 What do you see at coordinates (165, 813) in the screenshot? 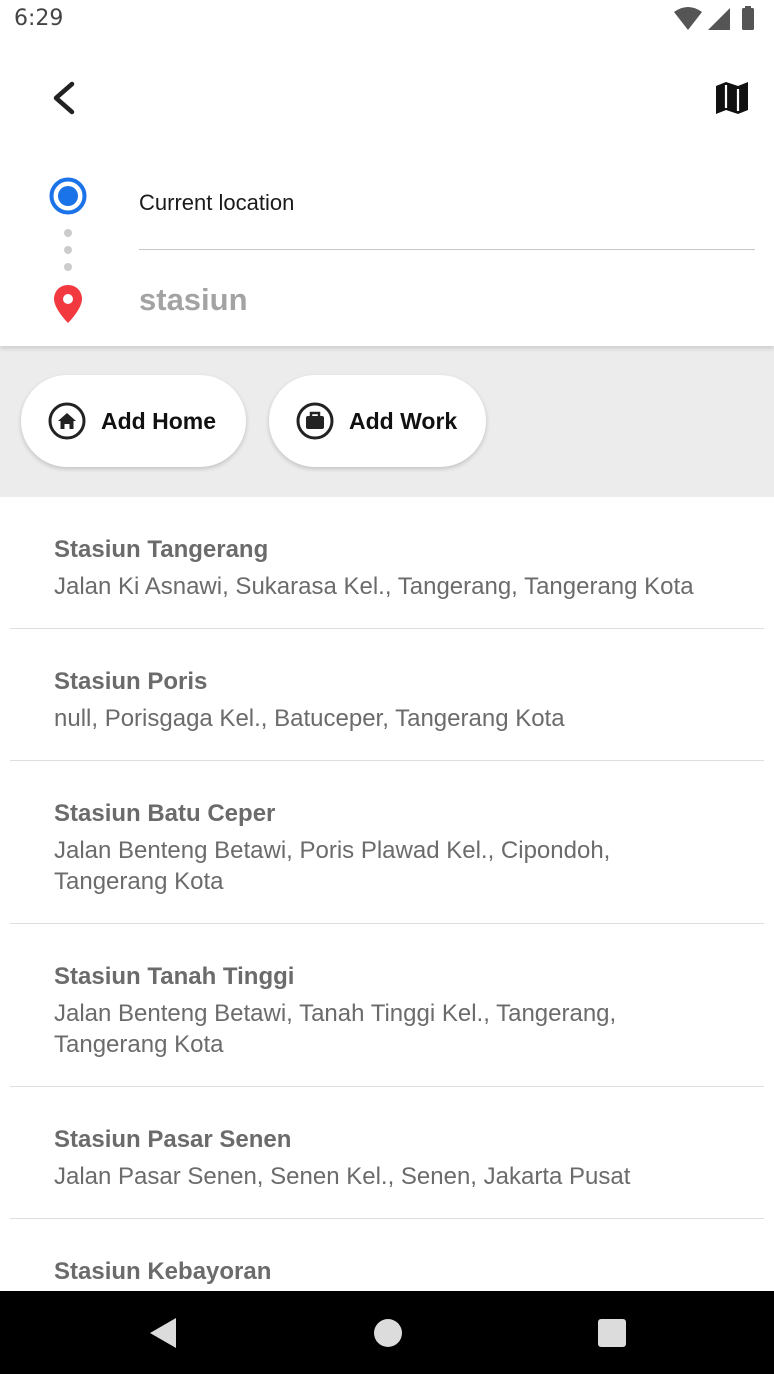
I see `result-title: Stasiun Batu Ceper` at bounding box center [165, 813].